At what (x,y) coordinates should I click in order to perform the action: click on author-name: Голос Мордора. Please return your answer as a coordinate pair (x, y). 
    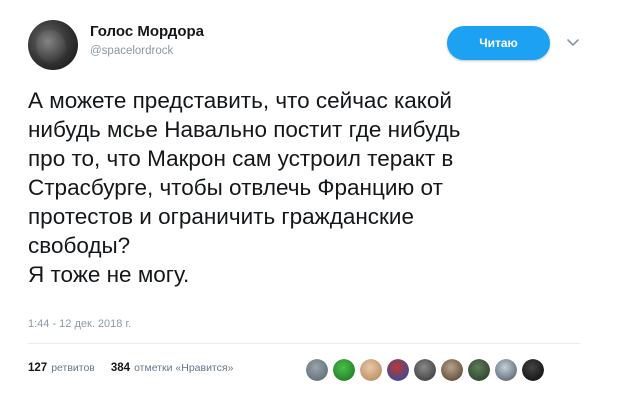
    Looking at the image, I should click on (147, 31).